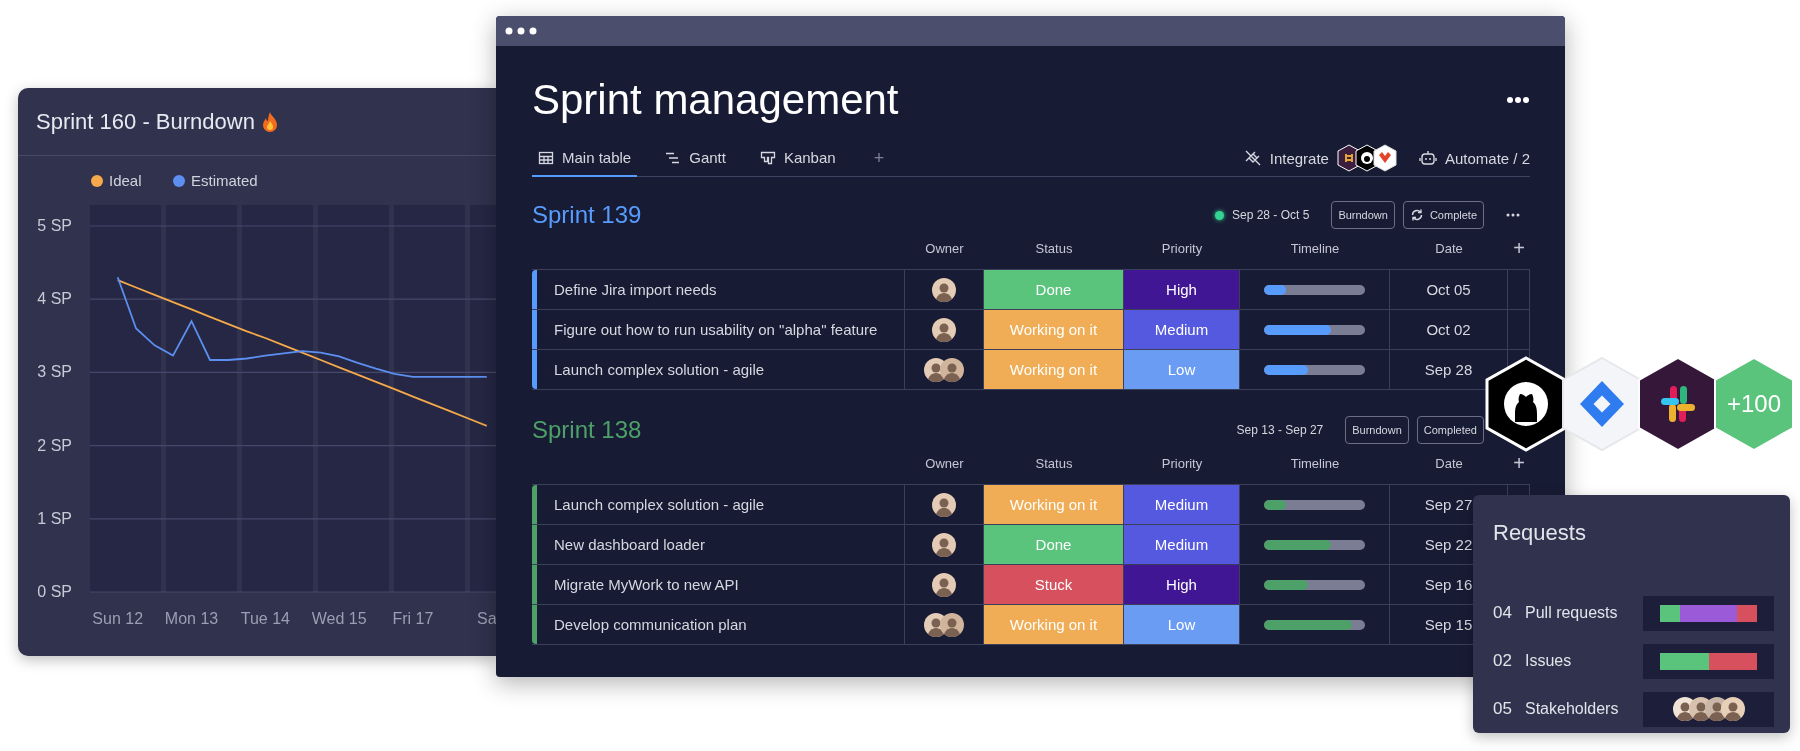 The height and width of the screenshot is (751, 1800). What do you see at coordinates (1286, 158) in the screenshot?
I see `integrate-button: Integrate` at bounding box center [1286, 158].